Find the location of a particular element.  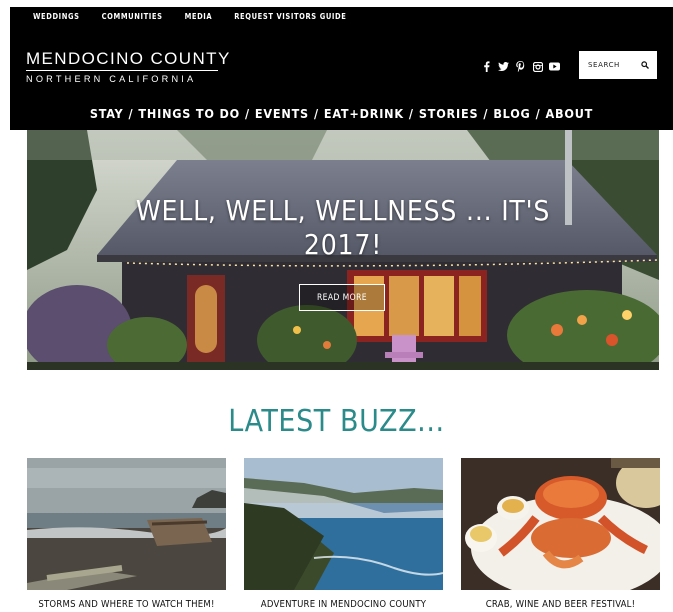

instagram-icon is located at coordinates (537, 66).